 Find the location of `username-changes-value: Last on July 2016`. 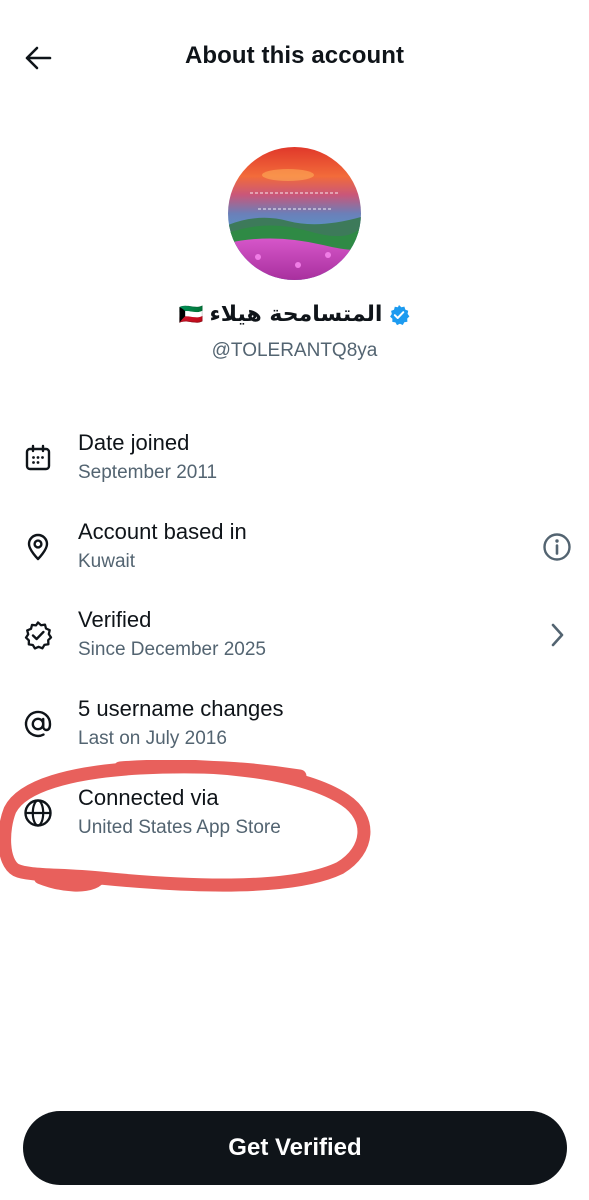

username-changes-value: Last on July 2016 is located at coordinates (152, 738).